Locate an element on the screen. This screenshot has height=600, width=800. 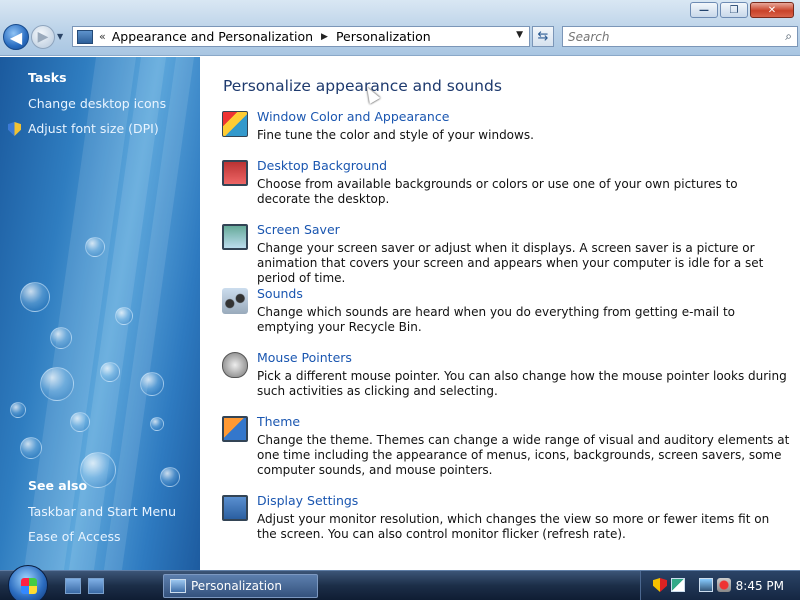
breadcrumb-appearance: Appearance and Personalization is located at coordinates (212, 36).